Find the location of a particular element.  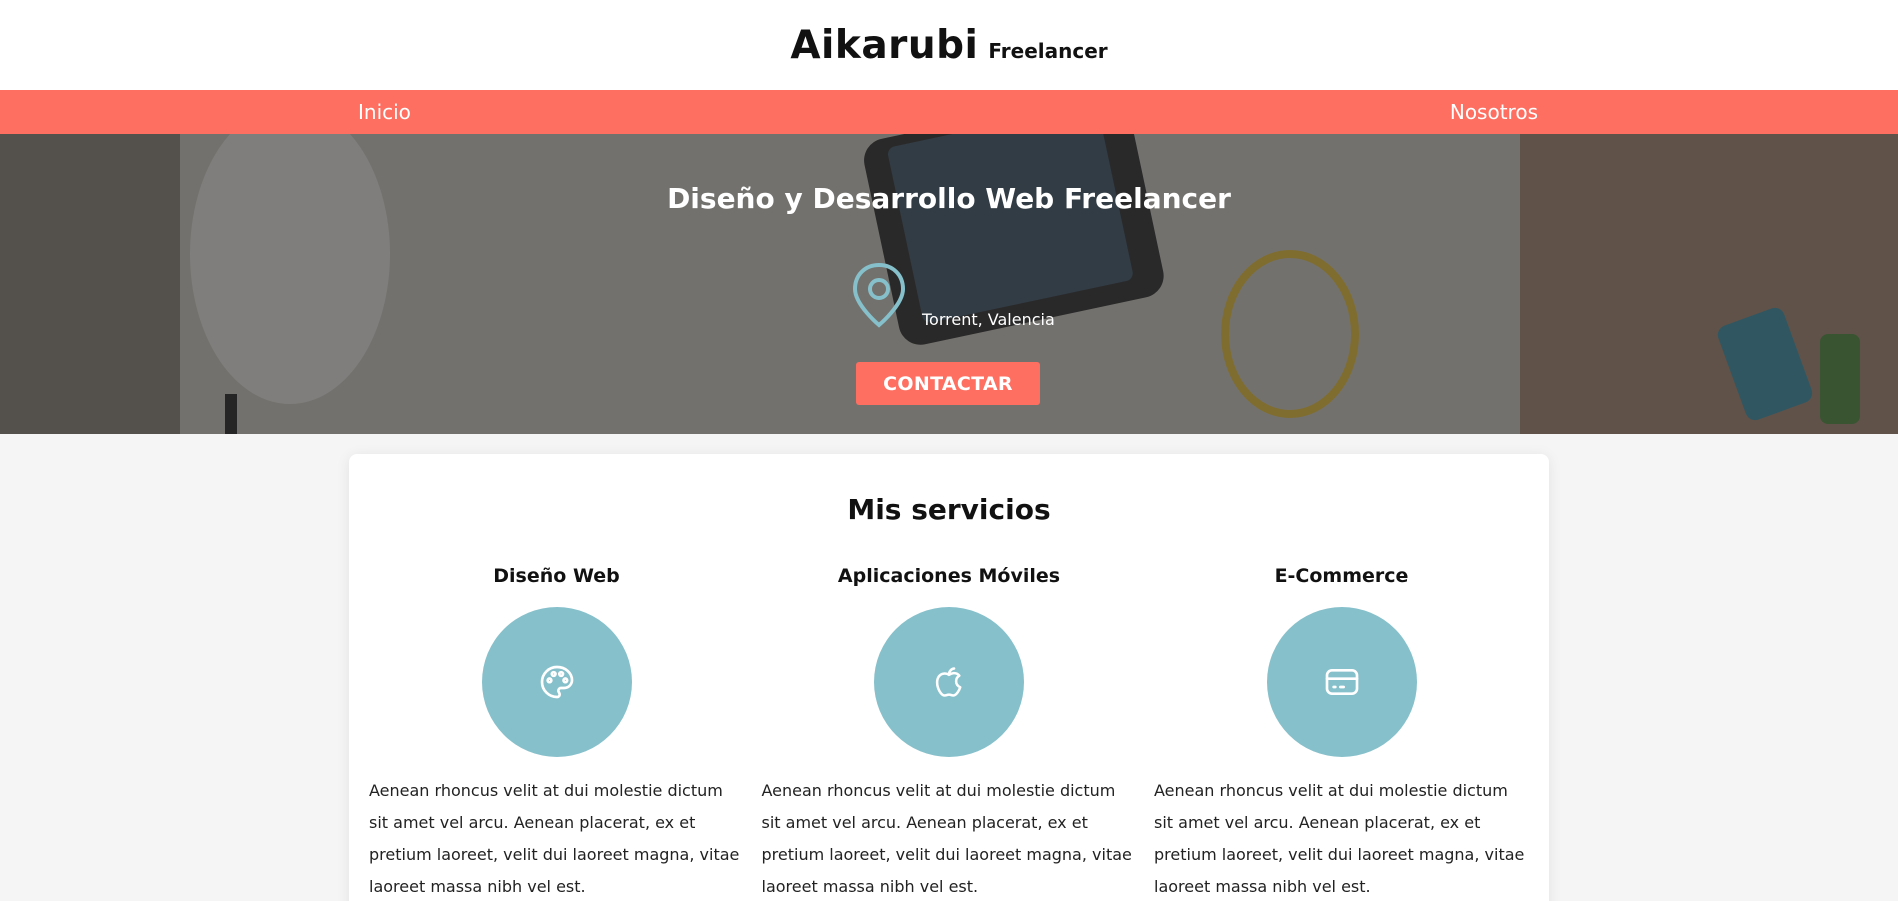

map-pin-icon is located at coordinates (879, 295).